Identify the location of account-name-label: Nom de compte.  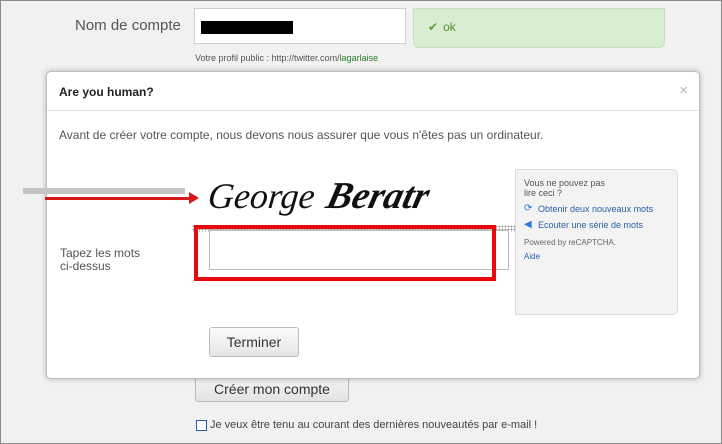
(128, 25).